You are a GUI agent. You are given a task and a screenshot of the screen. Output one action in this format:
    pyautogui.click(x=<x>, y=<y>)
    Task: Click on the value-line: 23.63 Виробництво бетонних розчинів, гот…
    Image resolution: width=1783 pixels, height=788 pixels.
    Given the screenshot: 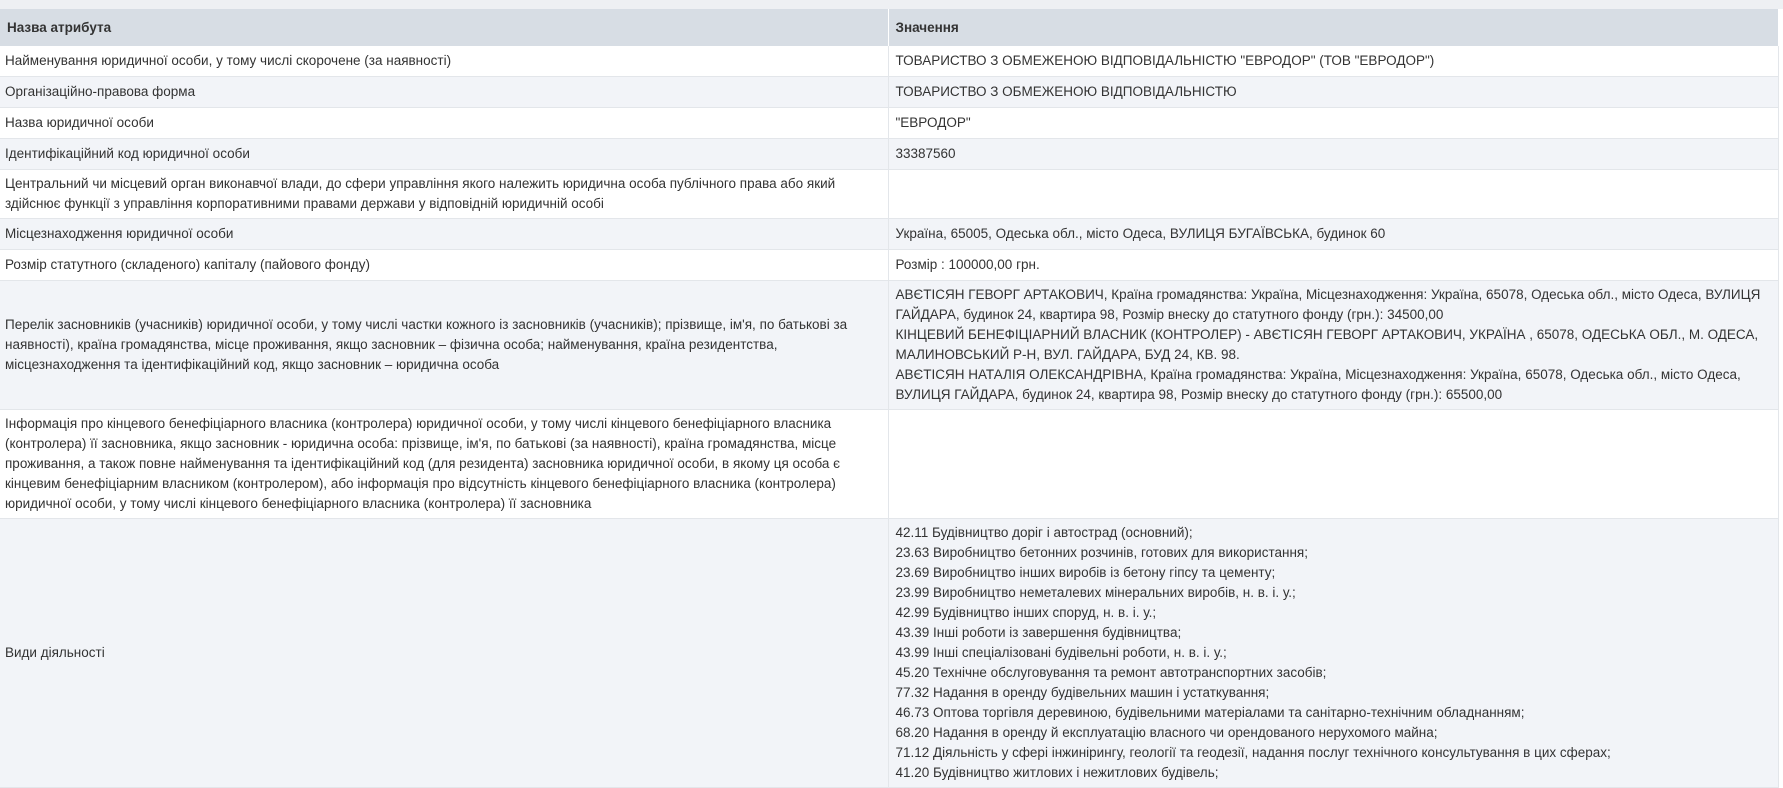 What is the action you would take?
    pyautogui.click(x=1101, y=552)
    